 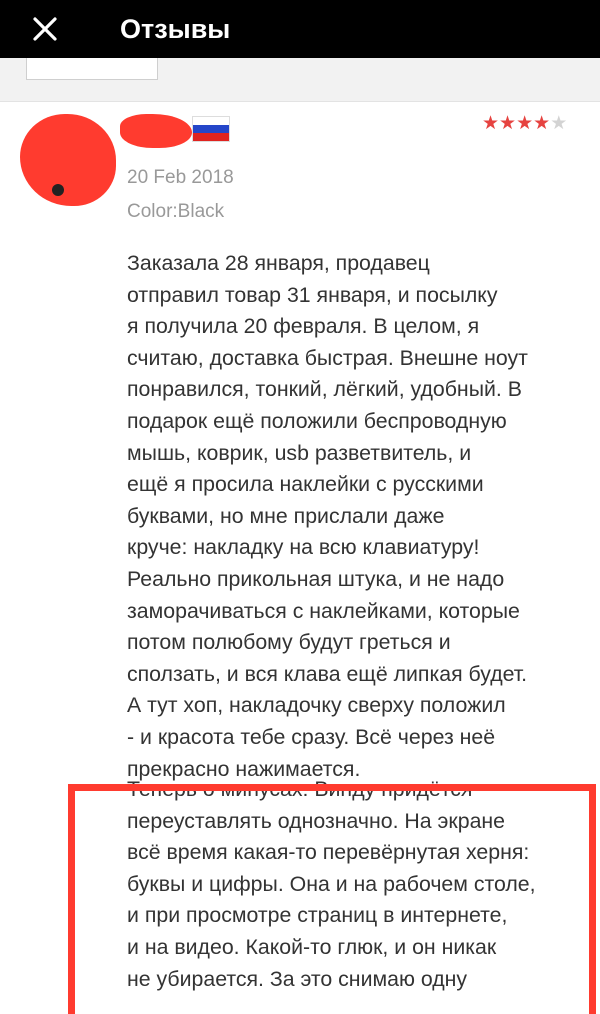 I want to click on close-button, so click(x=45, y=29).